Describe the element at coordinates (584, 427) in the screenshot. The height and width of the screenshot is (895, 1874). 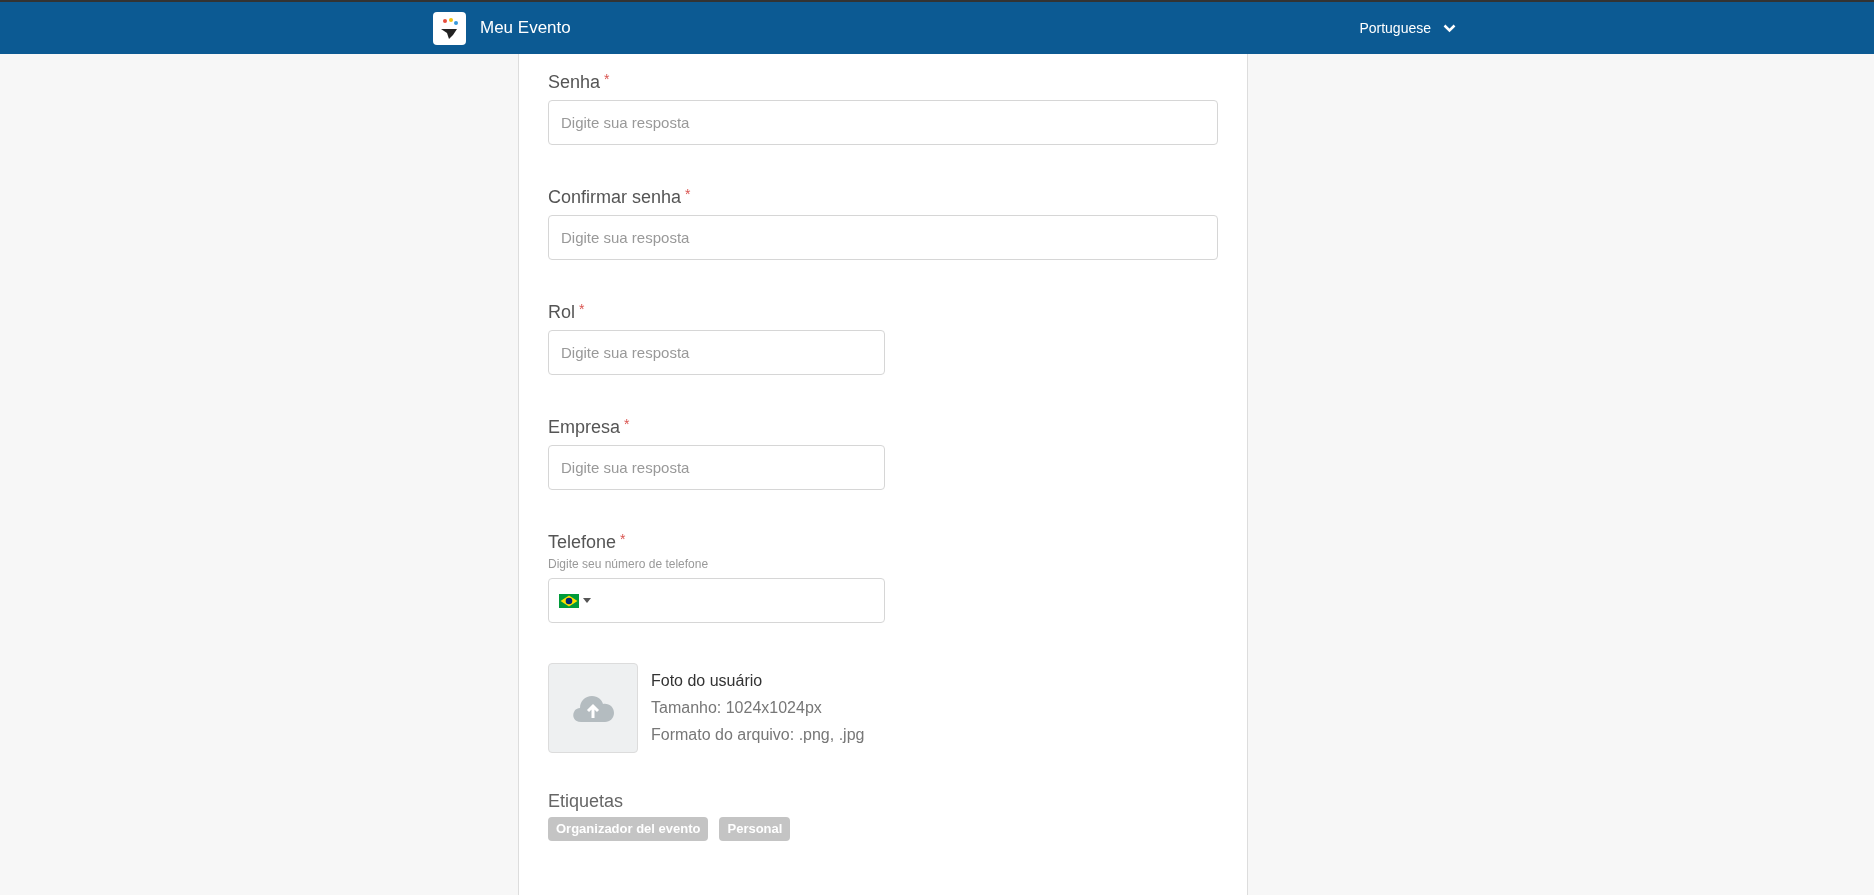
I see `field-label: Empresa` at that location.